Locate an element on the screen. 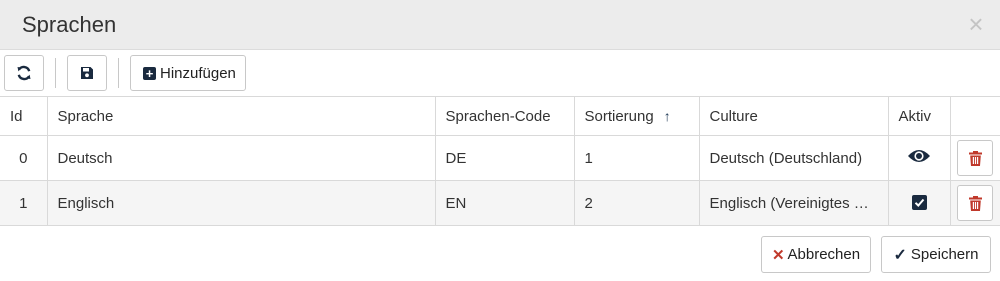 Image resolution: width=1000 pixels, height=281 pixels. add-button: + Hinzufügen is located at coordinates (188, 73).